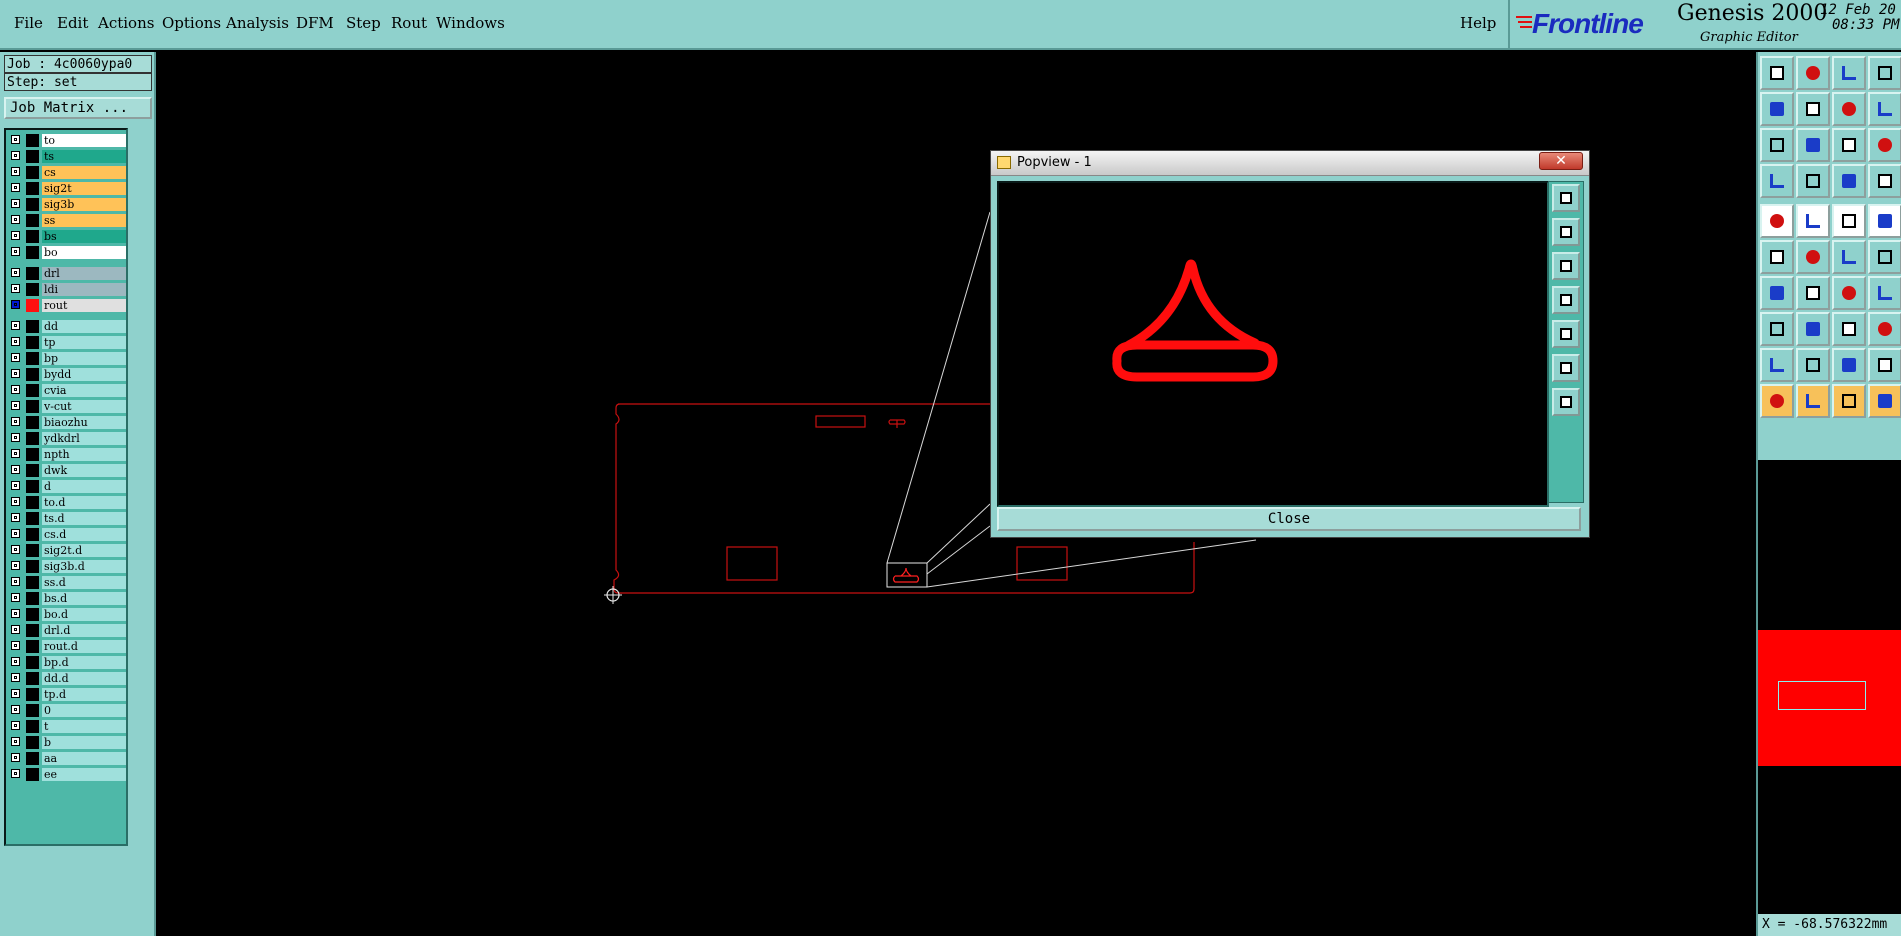 The height and width of the screenshot is (936, 1901). Describe the element at coordinates (84, 326) in the screenshot. I see `layer-name: dd` at that location.